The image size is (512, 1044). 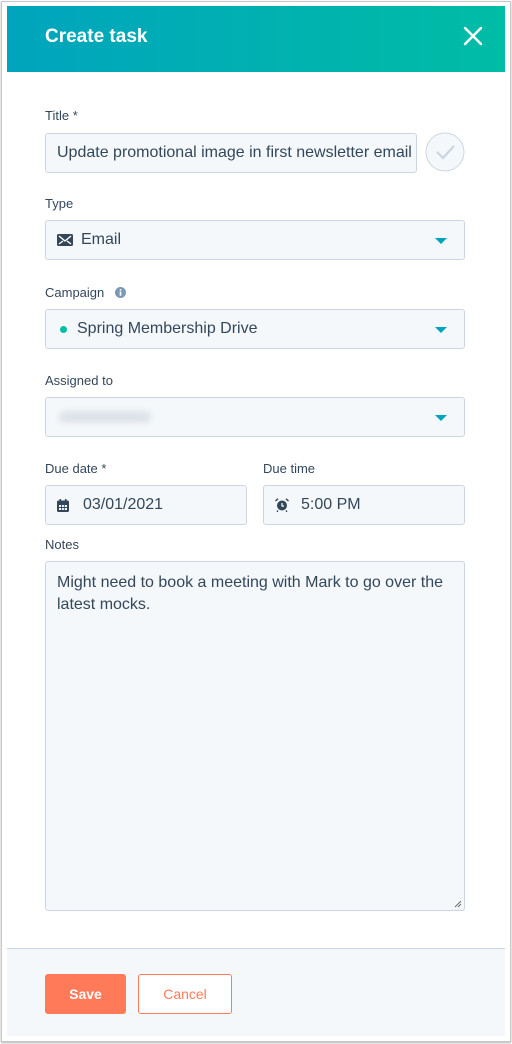 I want to click on alarm-clock-icon, so click(x=282, y=505).